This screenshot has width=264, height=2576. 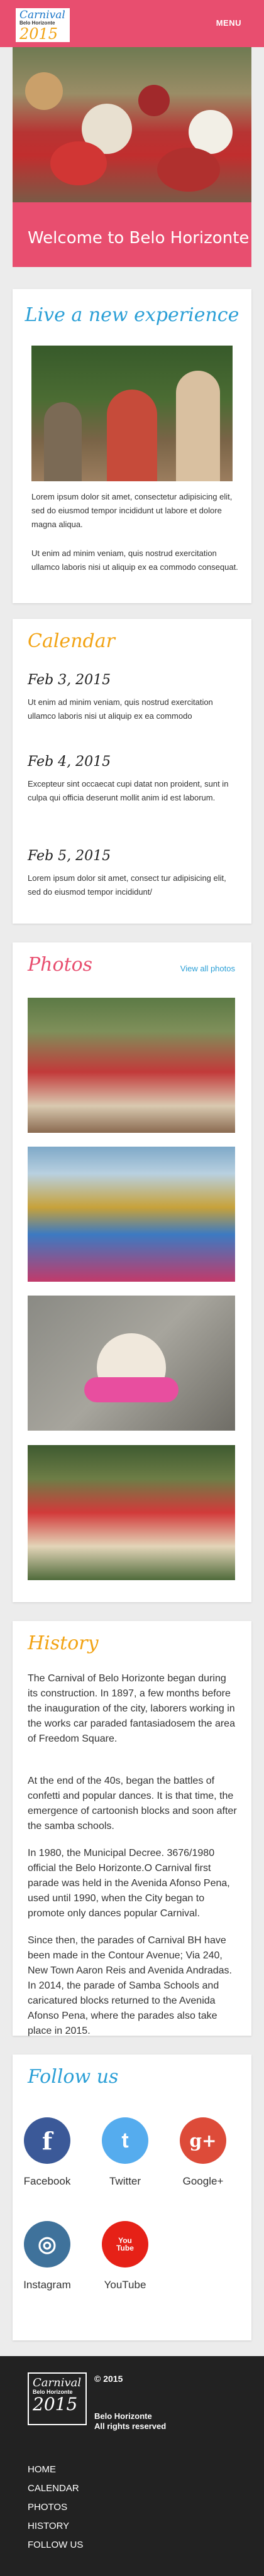 What do you see at coordinates (42, 15) in the screenshot?
I see `logo-line-1: Carnival` at bounding box center [42, 15].